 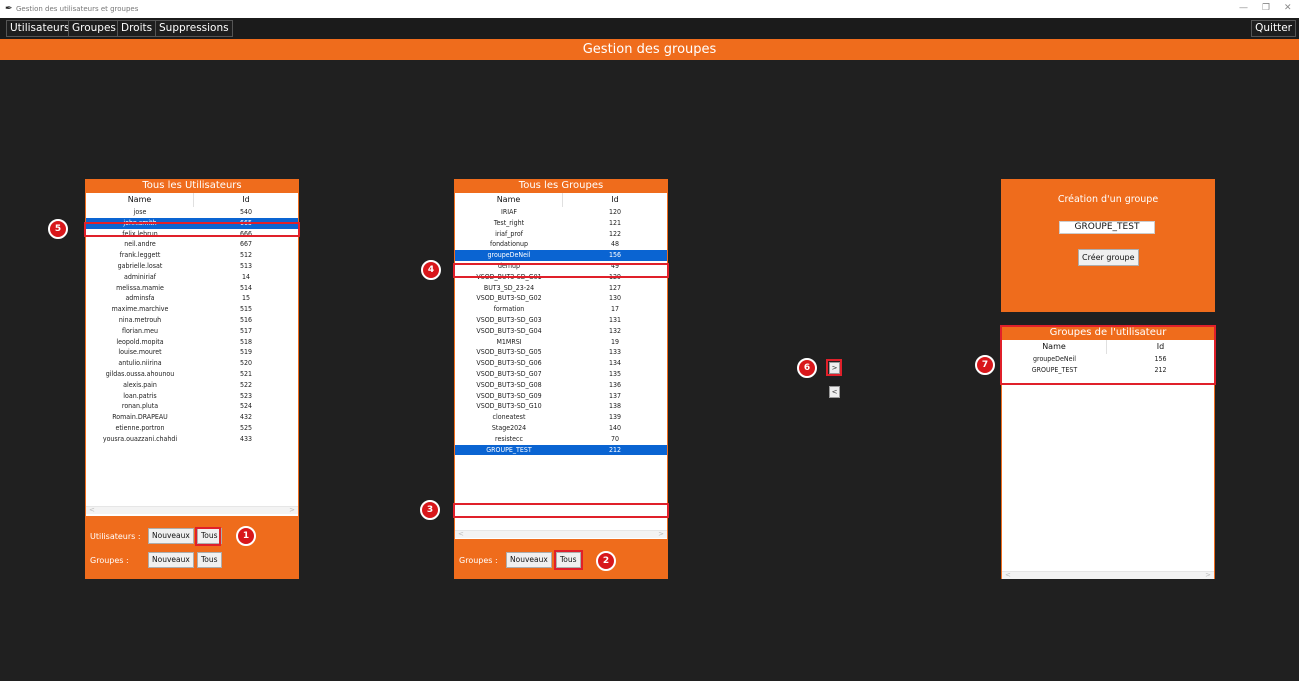 What do you see at coordinates (139, 330) in the screenshot?
I see `cell-name: florian.meu` at bounding box center [139, 330].